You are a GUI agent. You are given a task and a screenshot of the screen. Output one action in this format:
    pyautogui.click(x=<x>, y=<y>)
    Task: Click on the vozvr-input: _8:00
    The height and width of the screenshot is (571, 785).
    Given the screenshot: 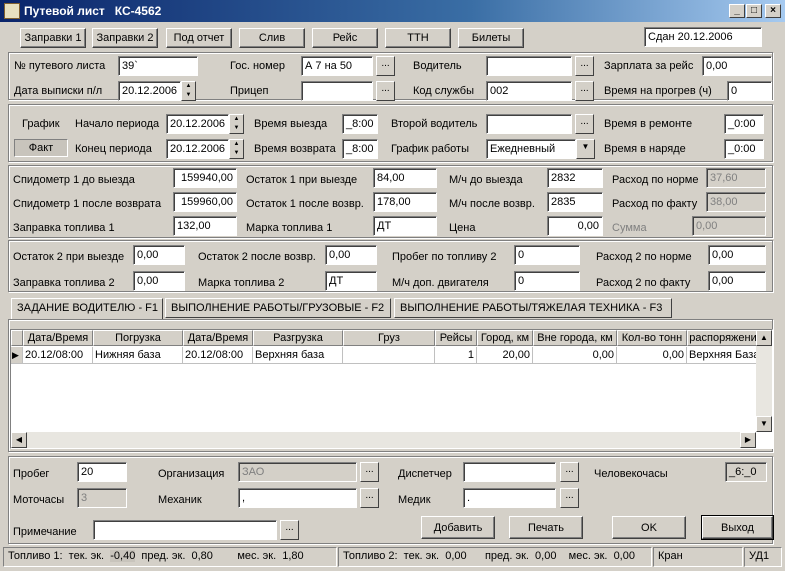 What is the action you would take?
    pyautogui.click(x=360, y=149)
    